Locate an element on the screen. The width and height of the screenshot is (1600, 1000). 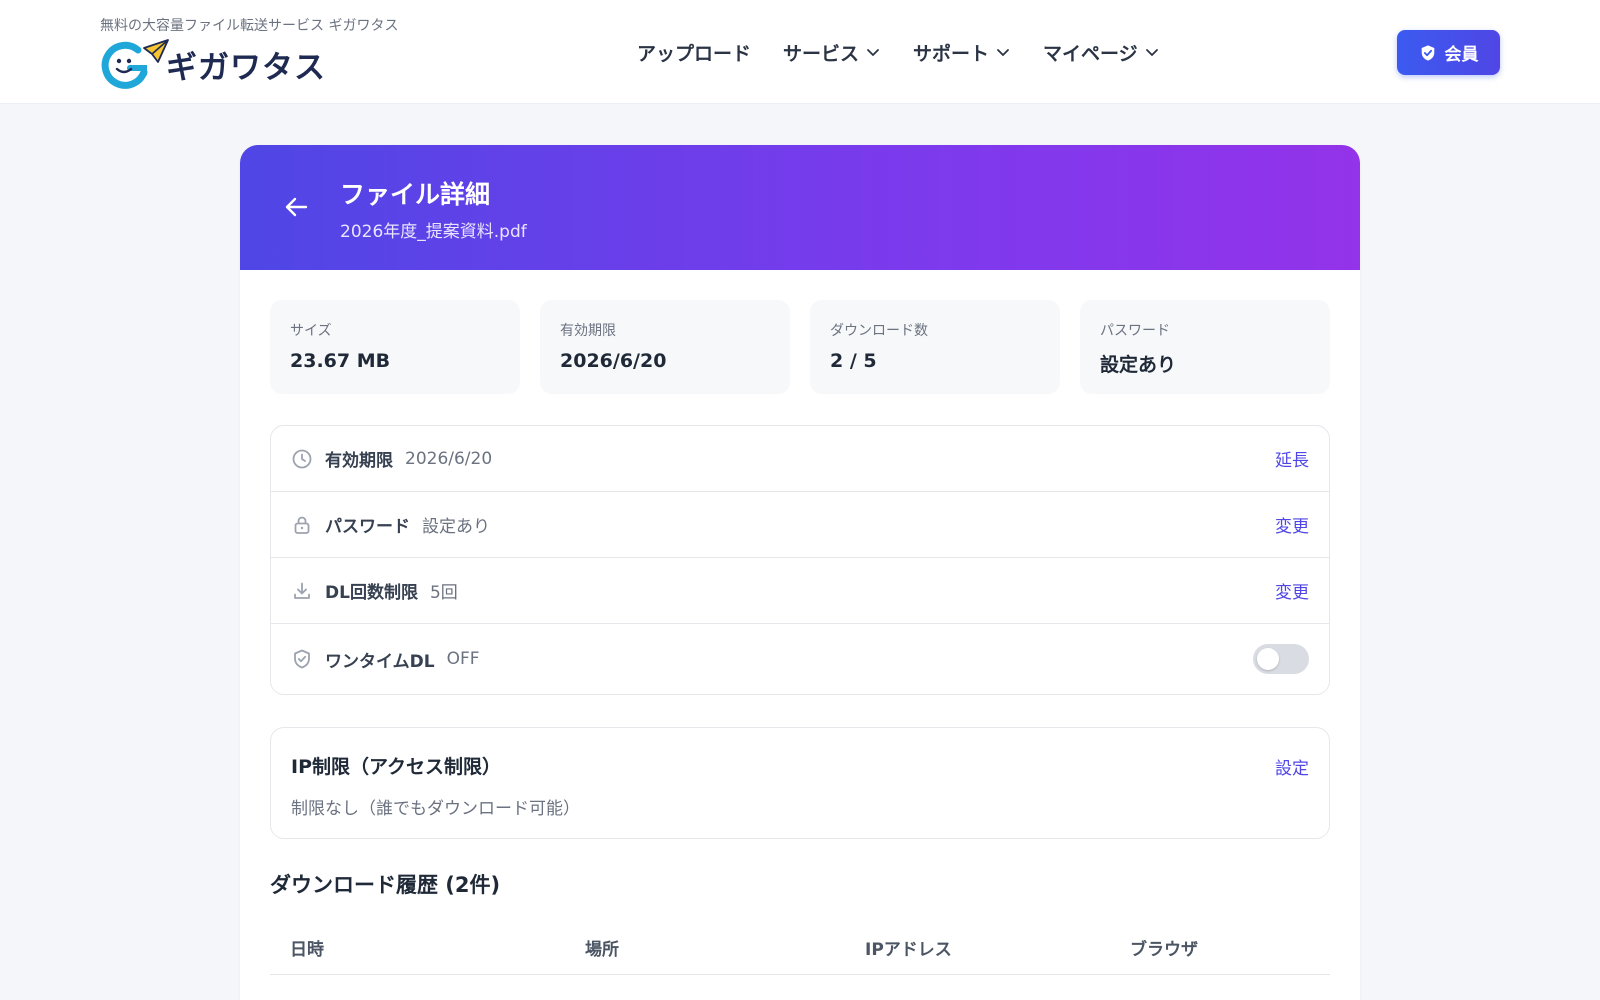
setting-label: ワンタイムDL is located at coordinates (380, 661).